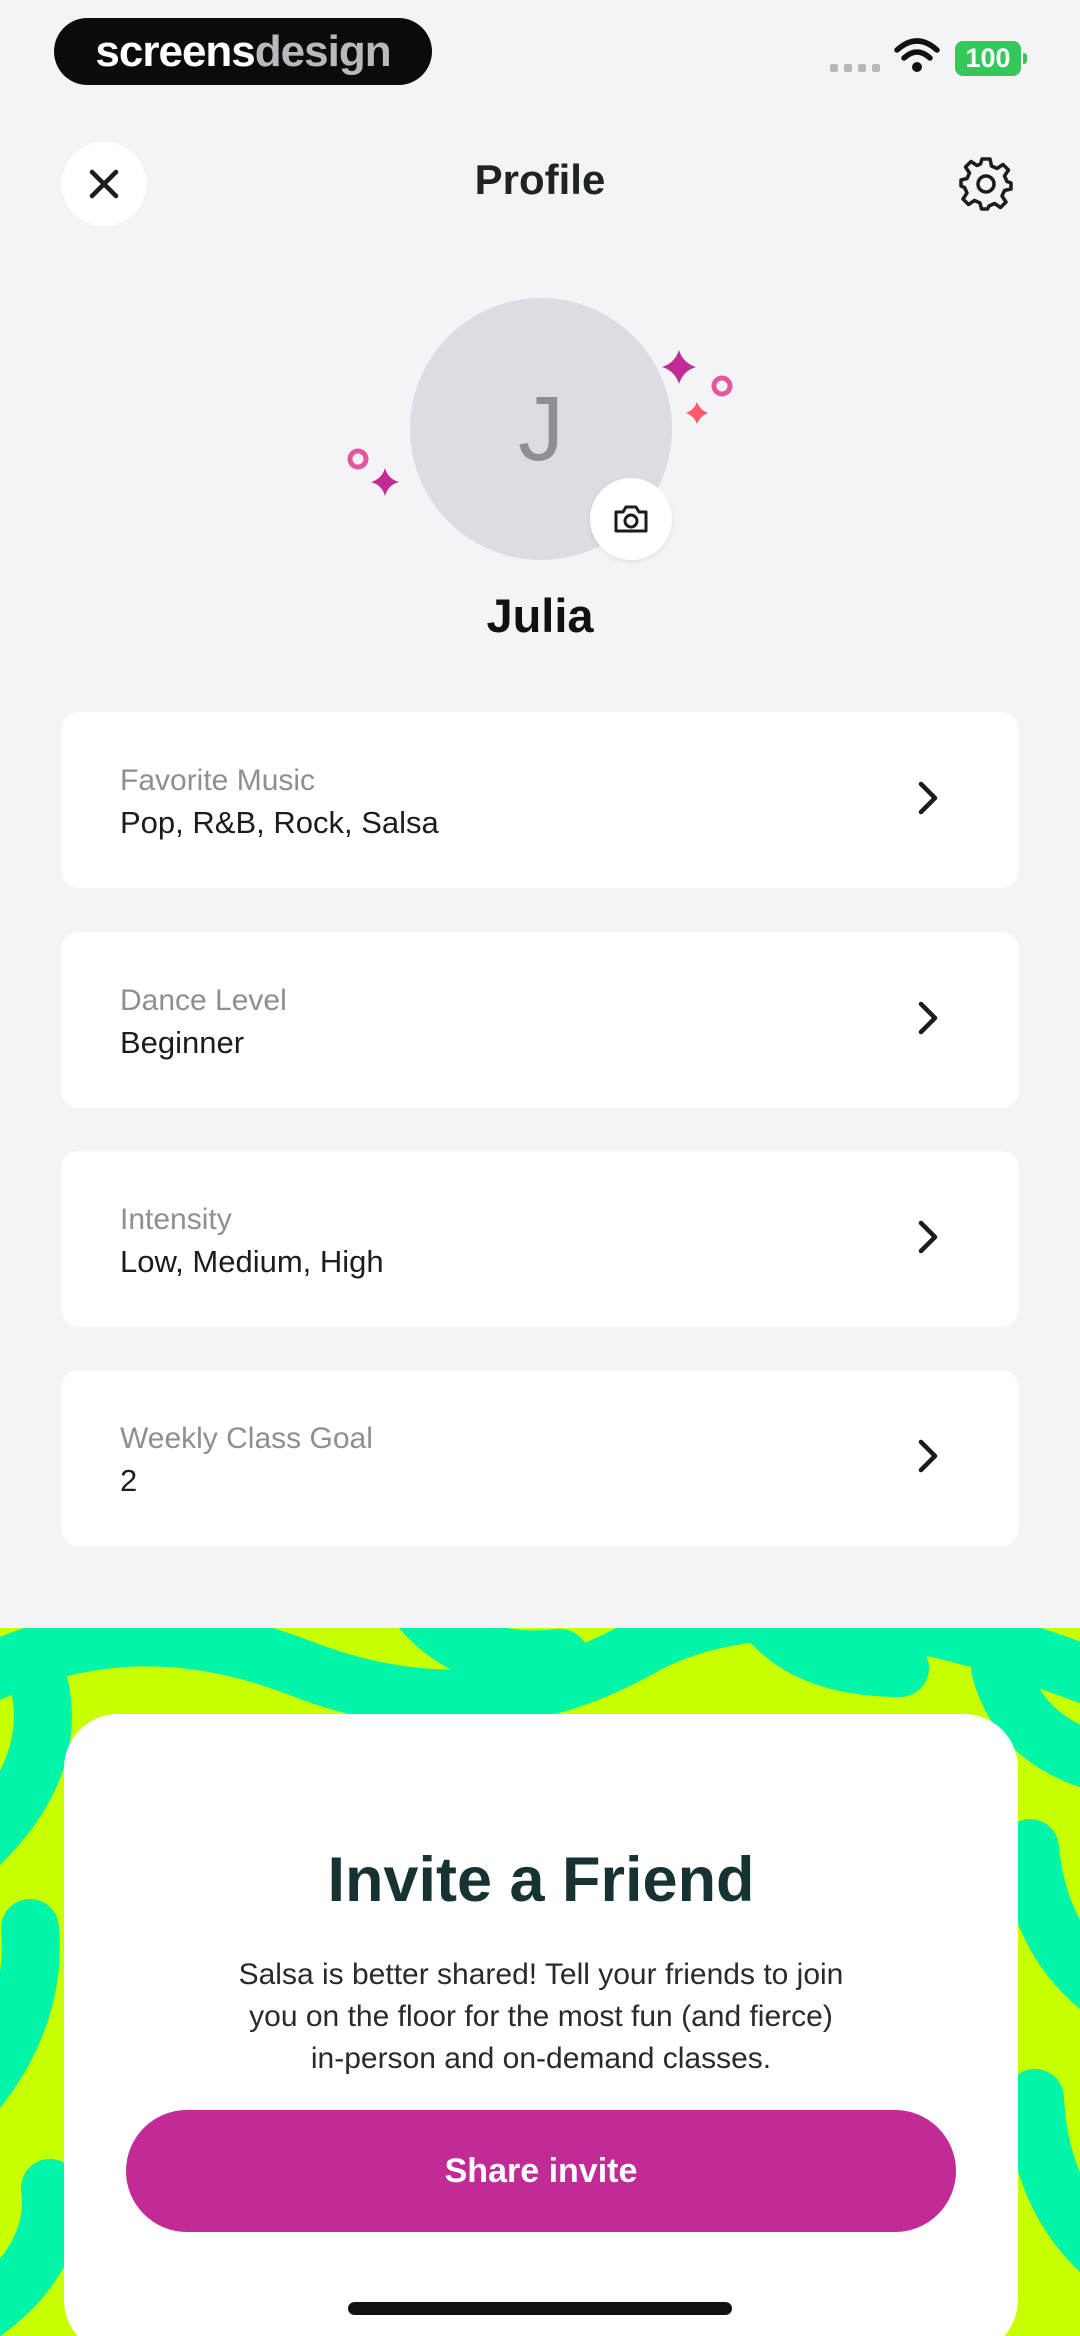 Image resolution: width=1080 pixels, height=2336 pixels. What do you see at coordinates (176, 1219) in the screenshot?
I see `row-label: Intensity` at bounding box center [176, 1219].